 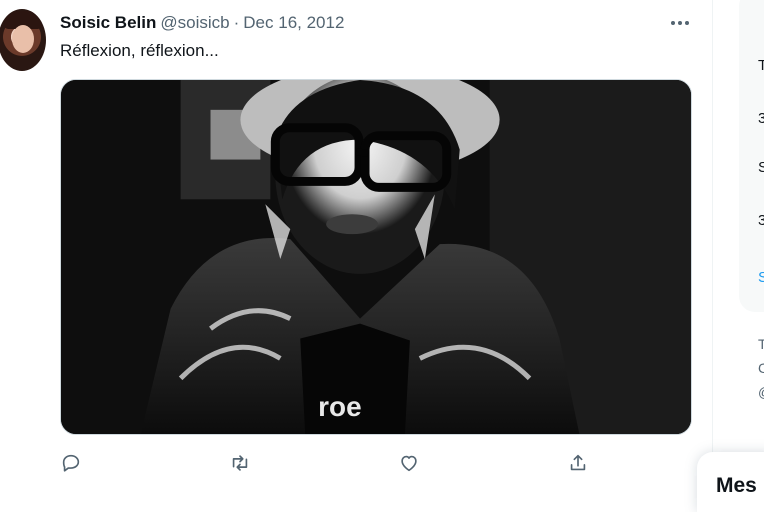 I want to click on trends-card, so click(x=751, y=156).